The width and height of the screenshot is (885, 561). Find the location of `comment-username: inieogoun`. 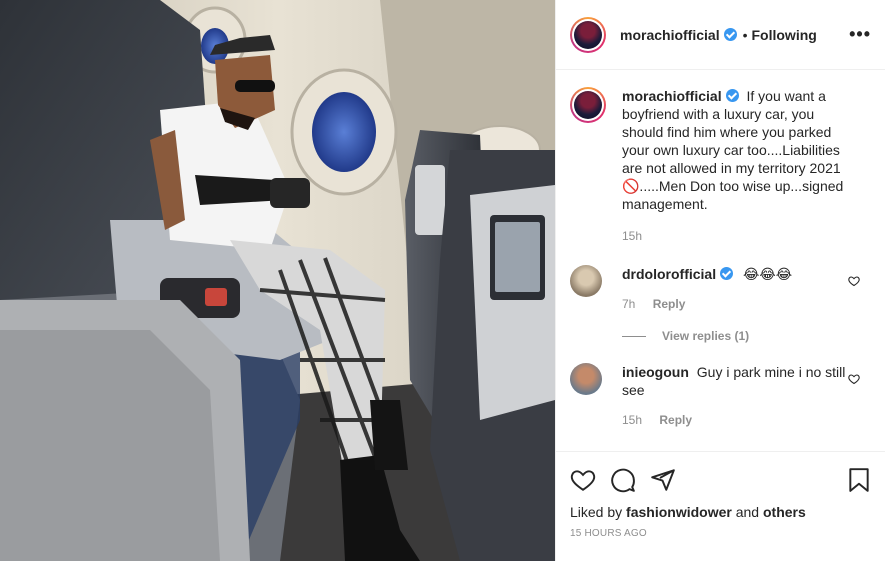

comment-username: inieogoun is located at coordinates (655, 372).